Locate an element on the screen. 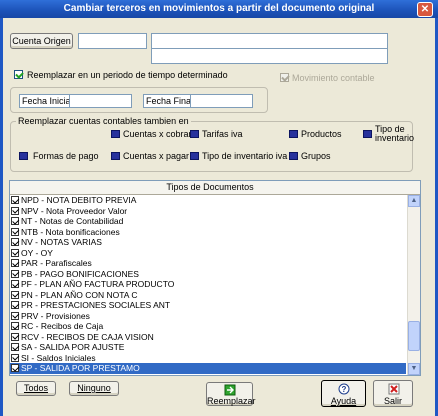  tipo-inventario-iva-checkbox is located at coordinates (194, 156).